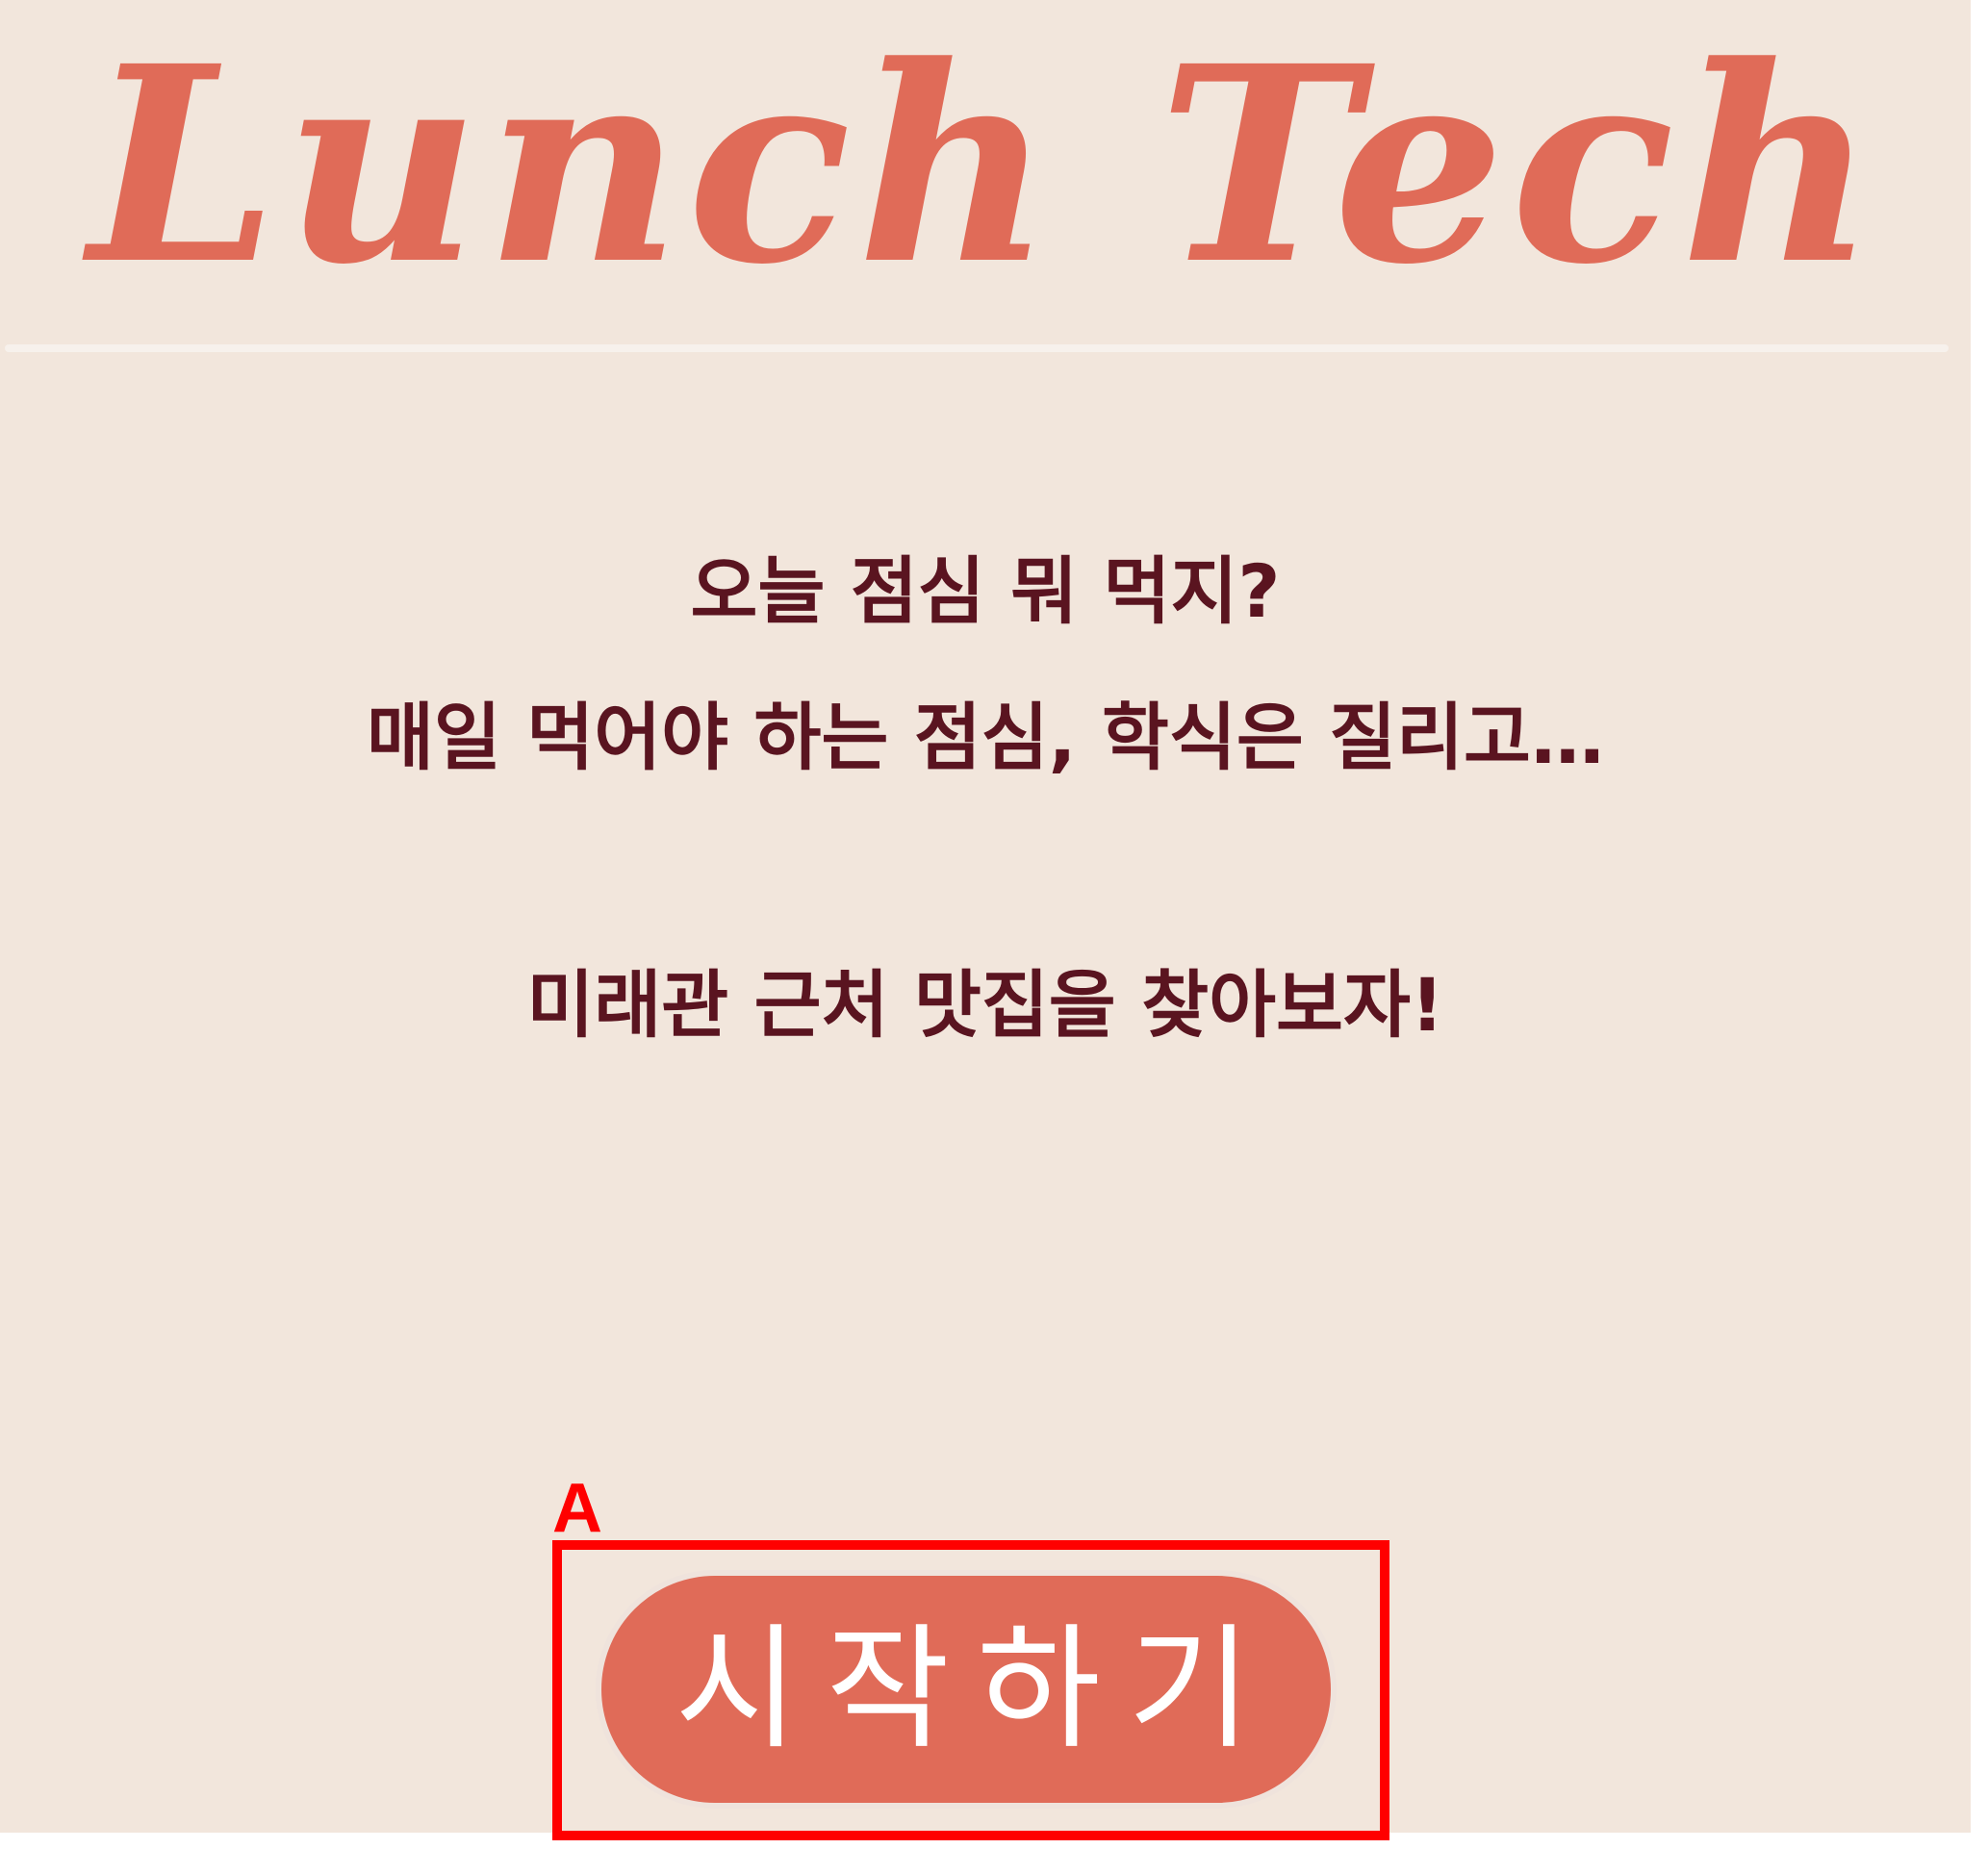  Describe the element at coordinates (985, 1005) in the screenshot. I see `intro-call-to-action: 미래관 근처 맛집을 찾아보자!` at that location.